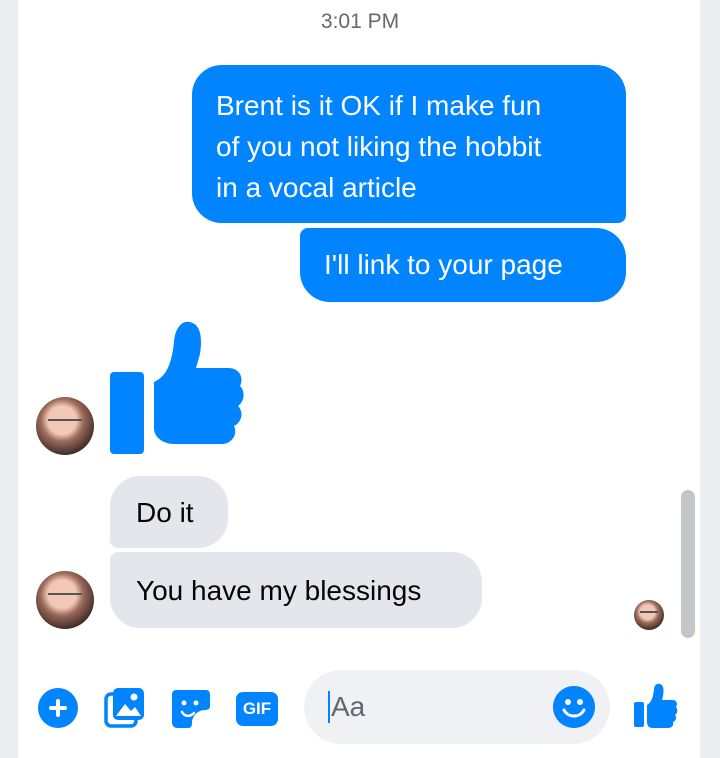 This screenshot has width=720, height=758. I want to click on message-input-placeholder: Aa, so click(346, 707).